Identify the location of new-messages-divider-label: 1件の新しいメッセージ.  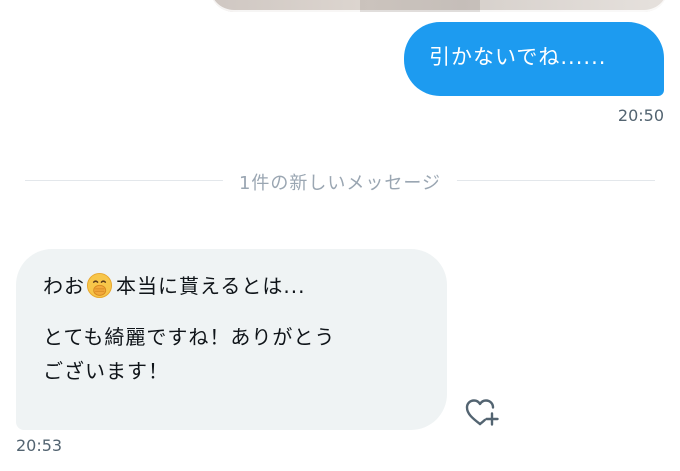
(340, 182).